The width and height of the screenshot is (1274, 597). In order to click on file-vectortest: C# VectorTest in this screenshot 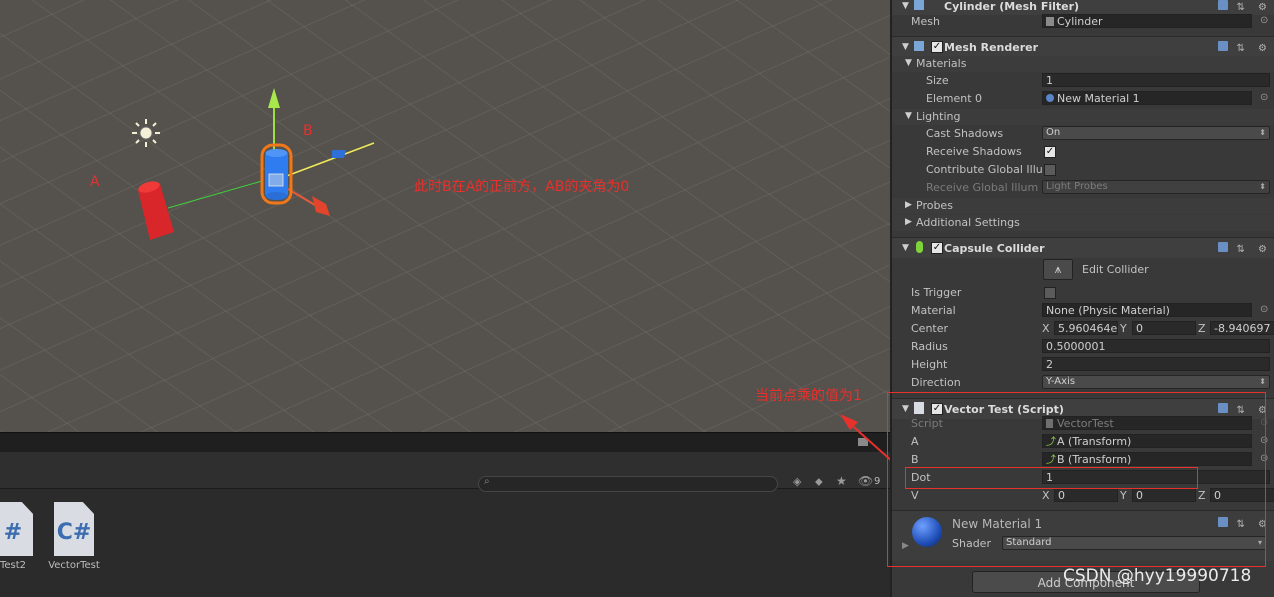, I will do `click(74, 536)`.